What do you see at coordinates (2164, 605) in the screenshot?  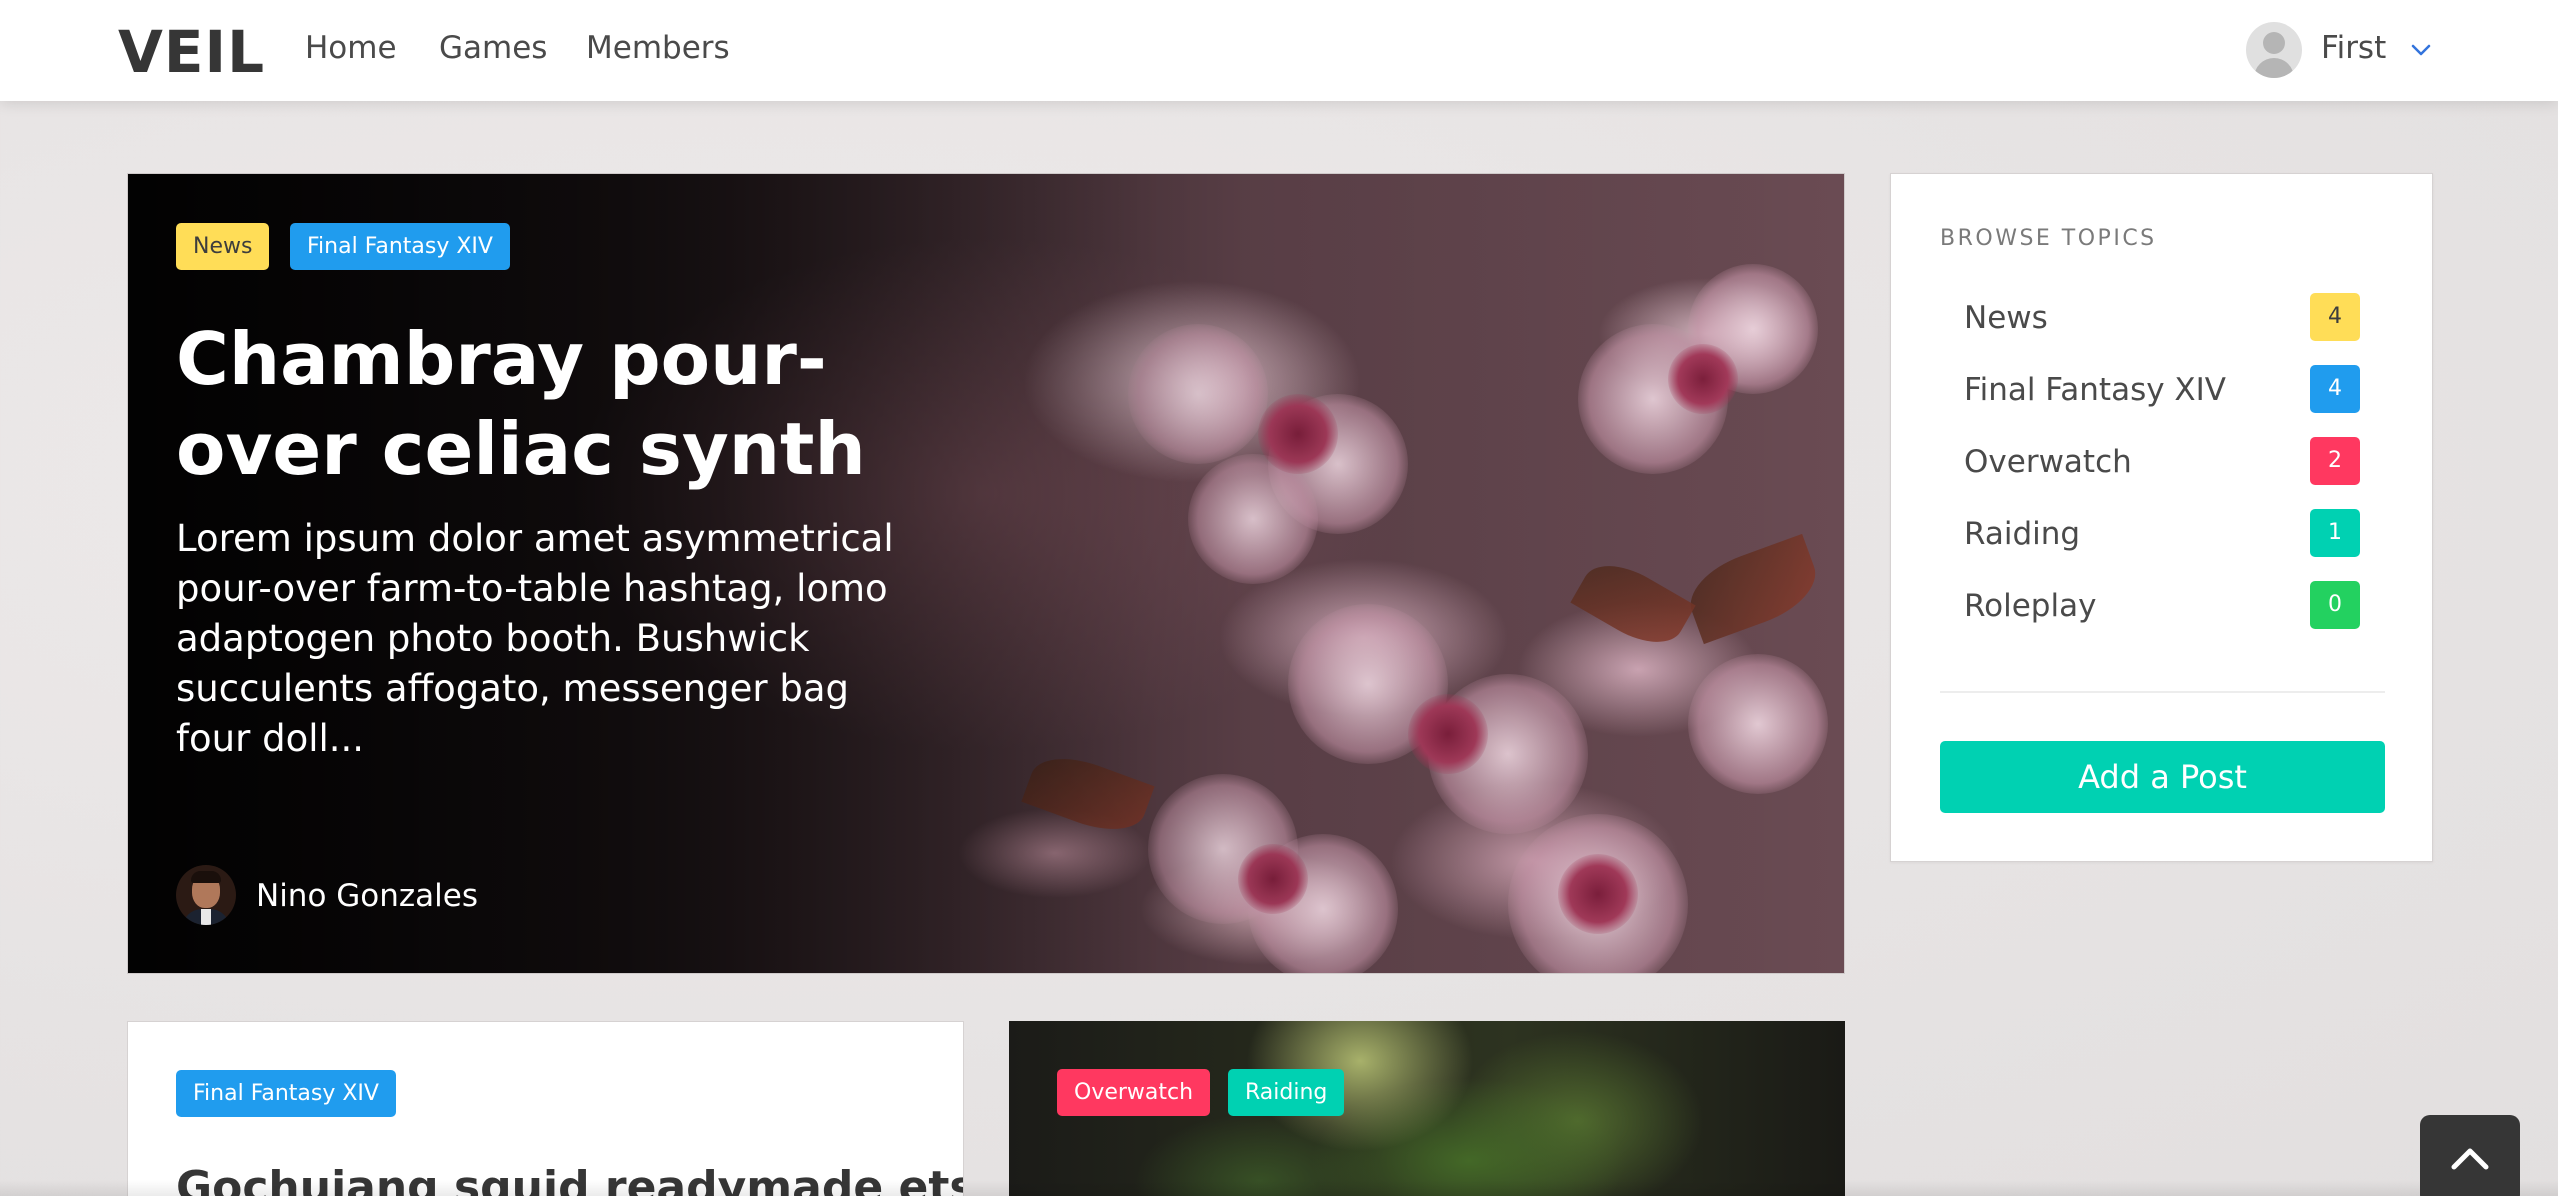 I see `topic-item-roleplay: Roleplay 0` at bounding box center [2164, 605].